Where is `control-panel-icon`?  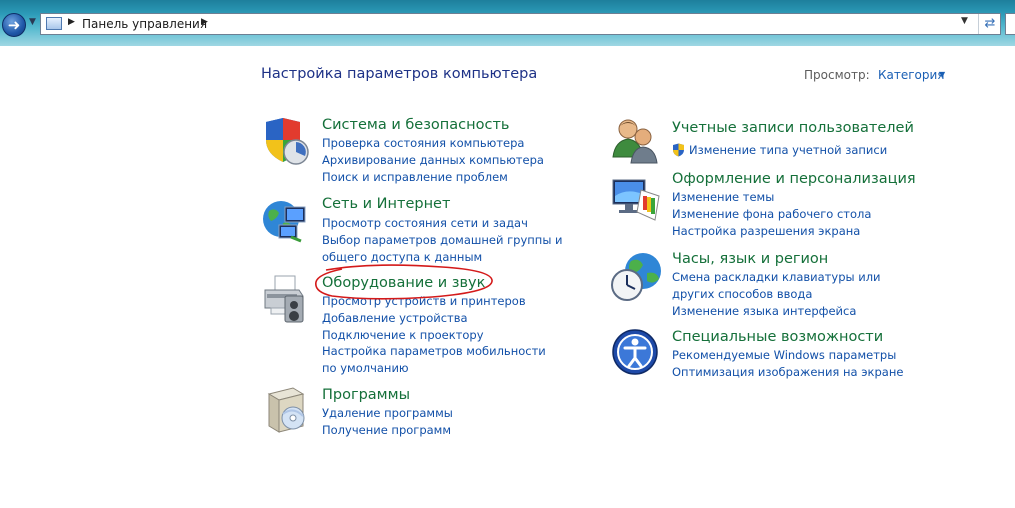
control-panel-icon is located at coordinates (54, 23).